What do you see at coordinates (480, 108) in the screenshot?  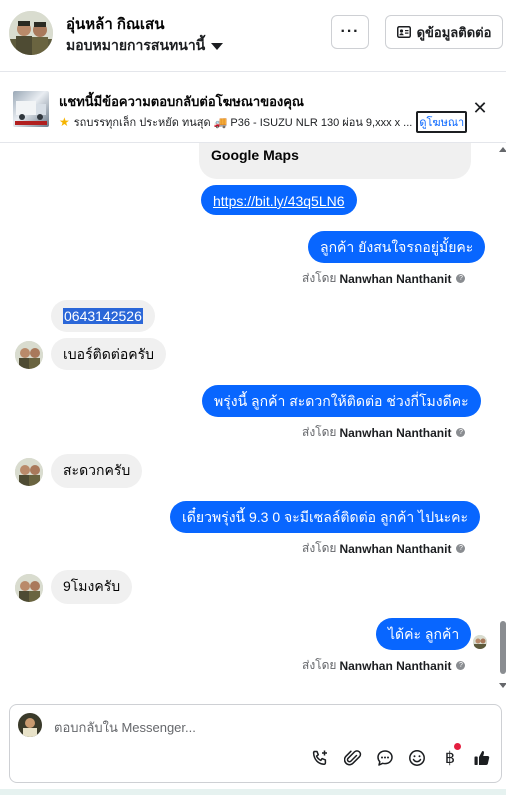 I see `close-icon: ✕` at bounding box center [480, 108].